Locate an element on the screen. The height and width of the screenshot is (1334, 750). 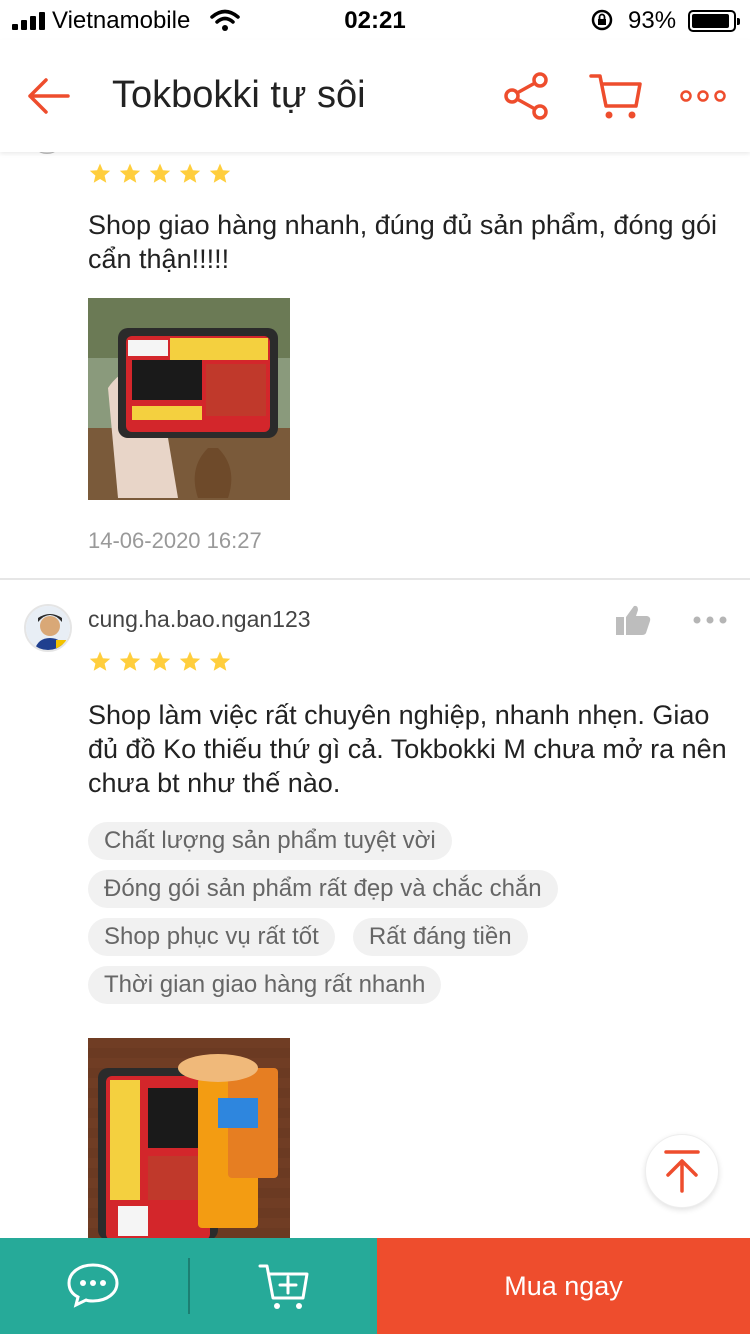
review-tag: Thời gian giao hàng rất nhanh is located at coordinates (265, 985).